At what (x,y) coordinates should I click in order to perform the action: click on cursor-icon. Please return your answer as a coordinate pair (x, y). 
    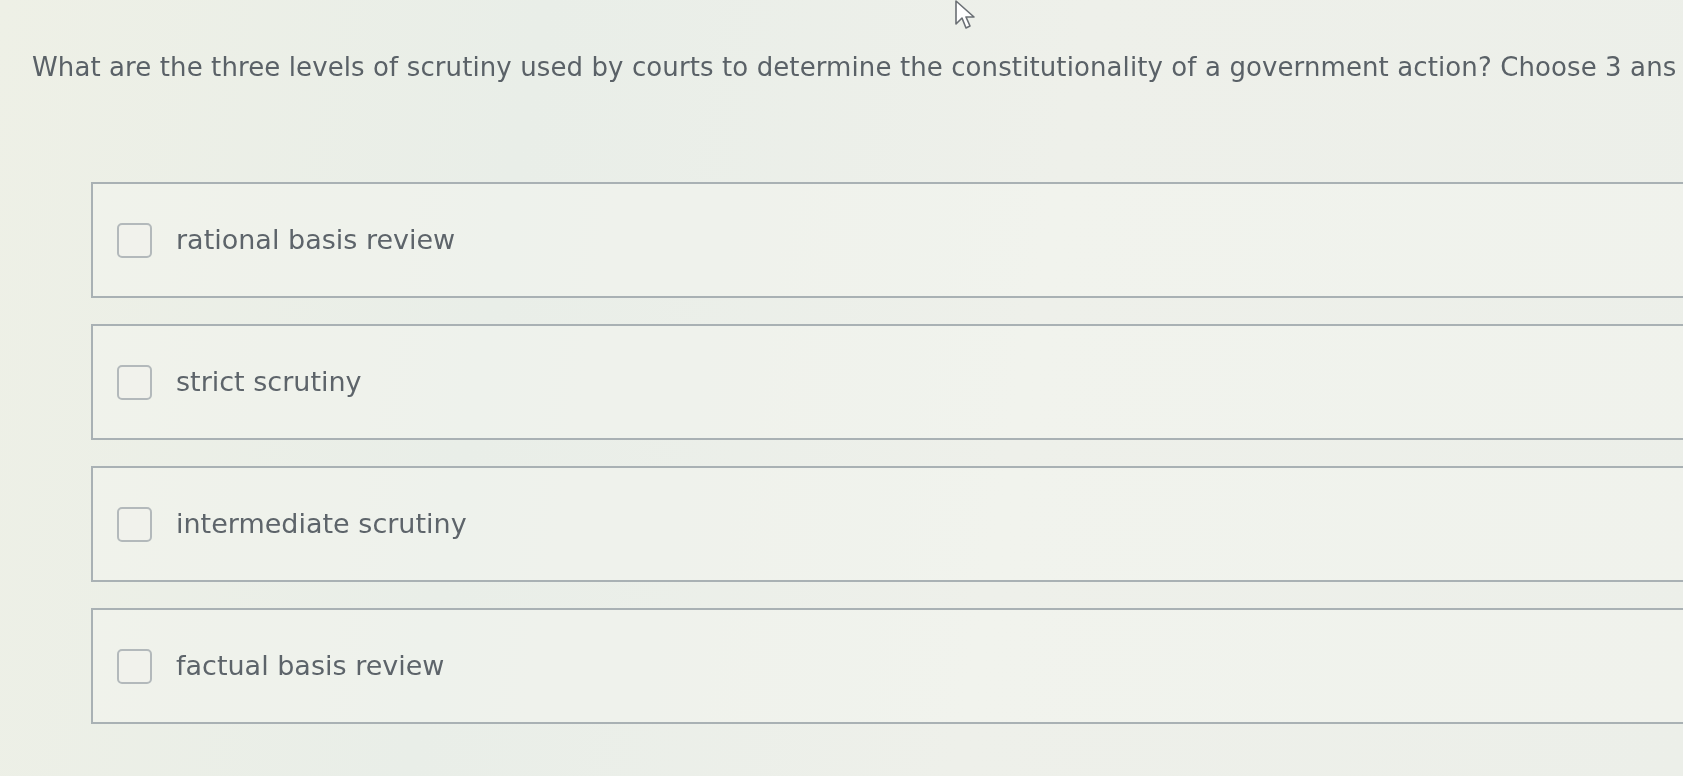
    Looking at the image, I should click on (966, 16).